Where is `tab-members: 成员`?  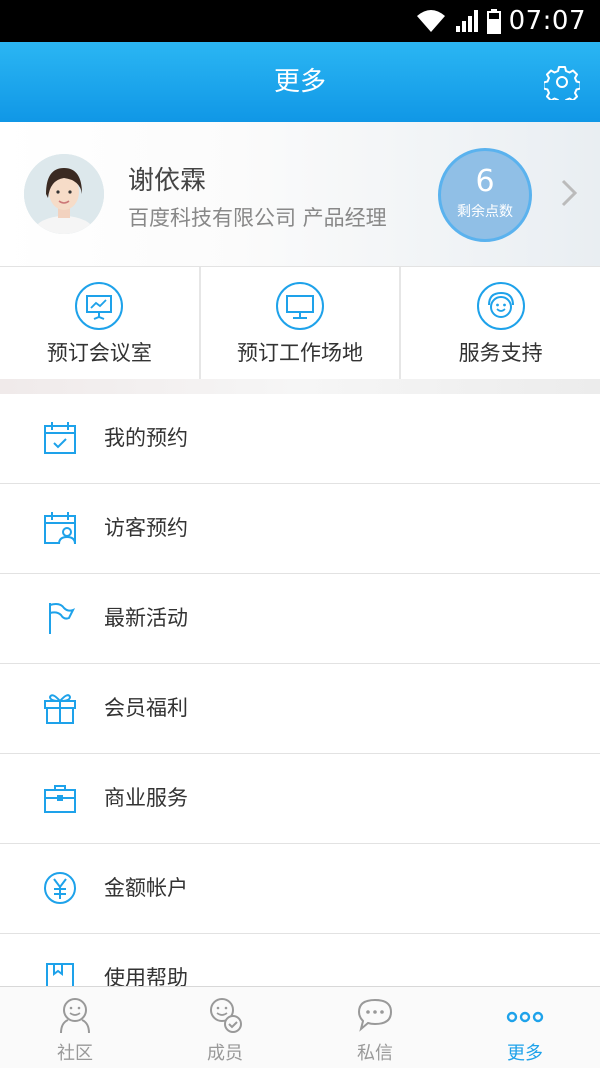 tab-members: 成员 is located at coordinates (225, 1027).